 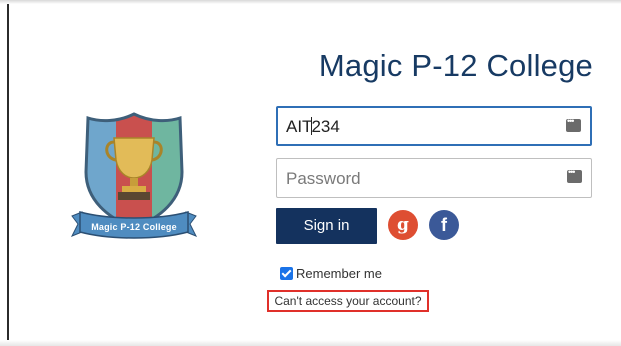 What do you see at coordinates (310, 343) in the screenshot?
I see `bottom-divider` at bounding box center [310, 343].